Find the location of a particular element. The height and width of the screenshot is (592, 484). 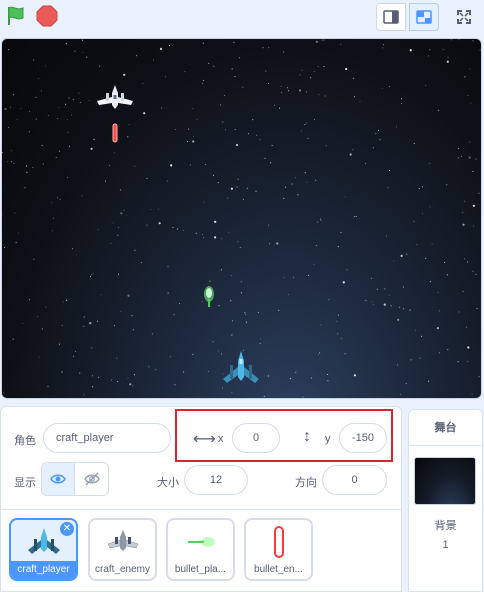

hide-sprite-button is located at coordinates (91, 479).